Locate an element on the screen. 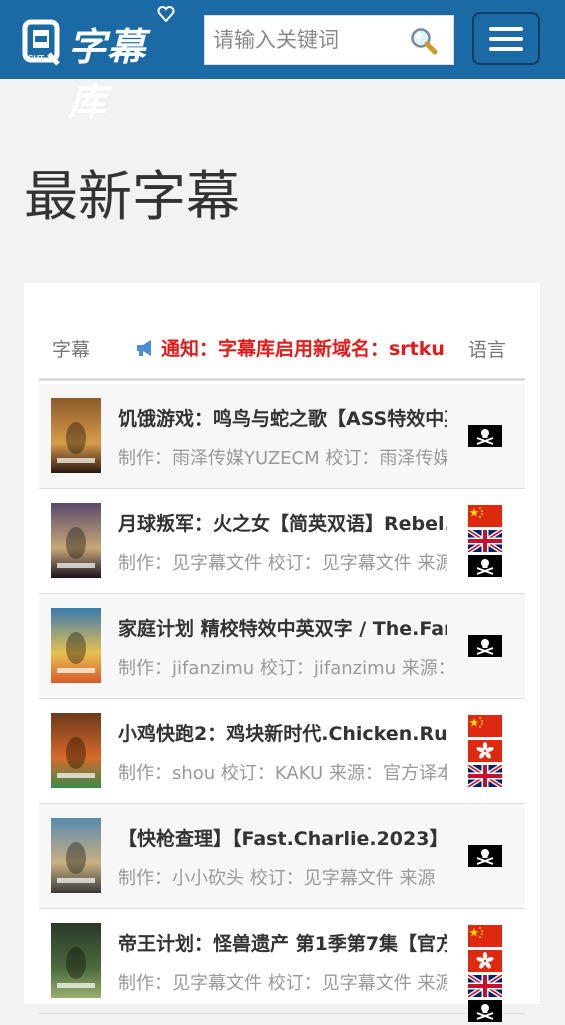 This screenshot has height=1025, width=565. logo-badge: SHT is located at coordinates (36, 58).